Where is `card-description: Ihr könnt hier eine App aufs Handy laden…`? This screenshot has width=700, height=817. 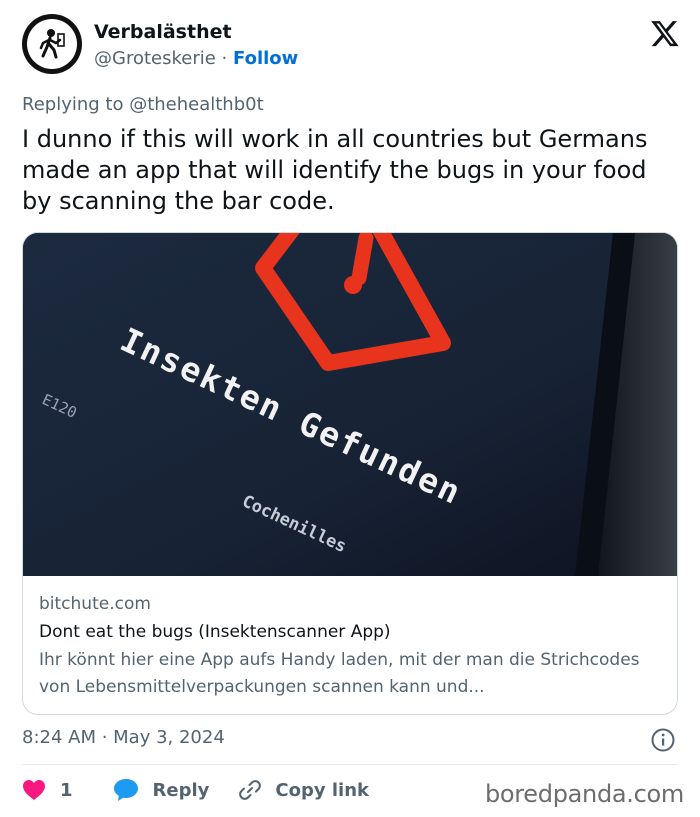 card-description: Ihr könnt hier eine App aufs Handy laden… is located at coordinates (339, 673).